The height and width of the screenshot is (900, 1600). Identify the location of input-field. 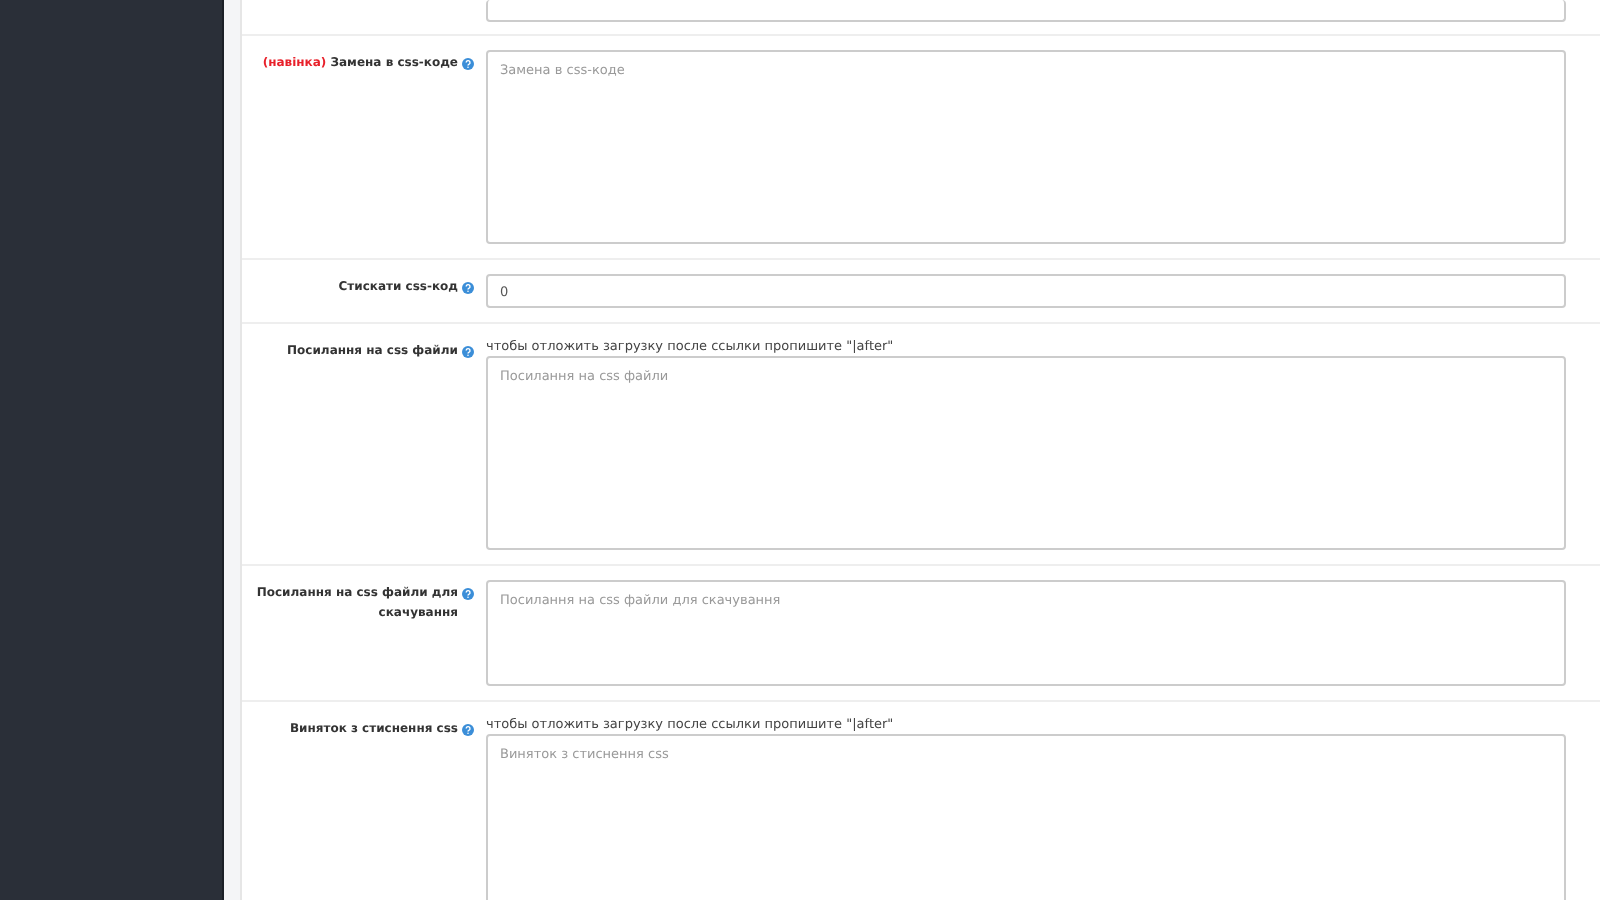
(1026, 11).